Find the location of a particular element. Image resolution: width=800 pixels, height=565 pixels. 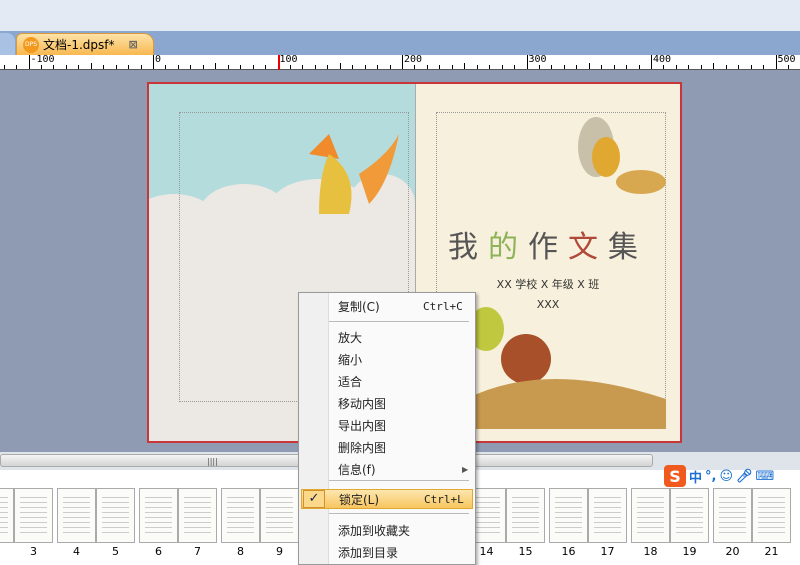

title-character: 的 is located at coordinates (508, 247).